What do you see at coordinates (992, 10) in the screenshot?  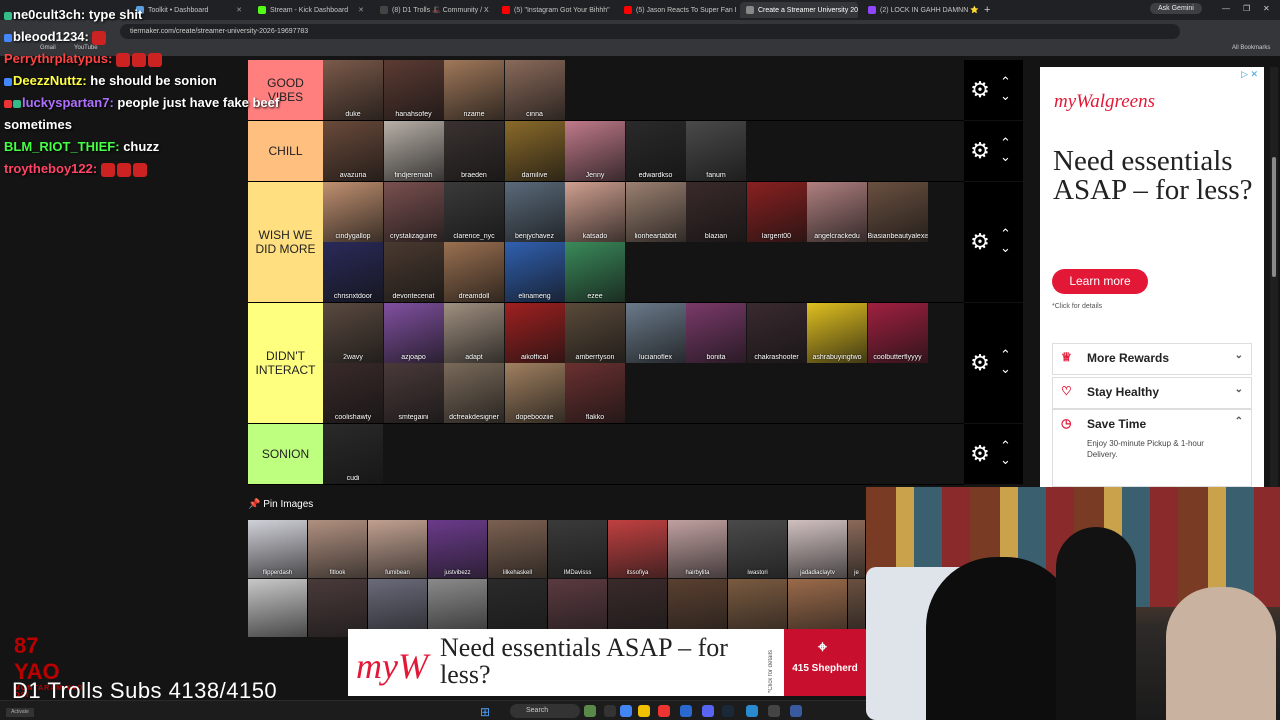 I see `new-tab-button: +` at bounding box center [992, 10].